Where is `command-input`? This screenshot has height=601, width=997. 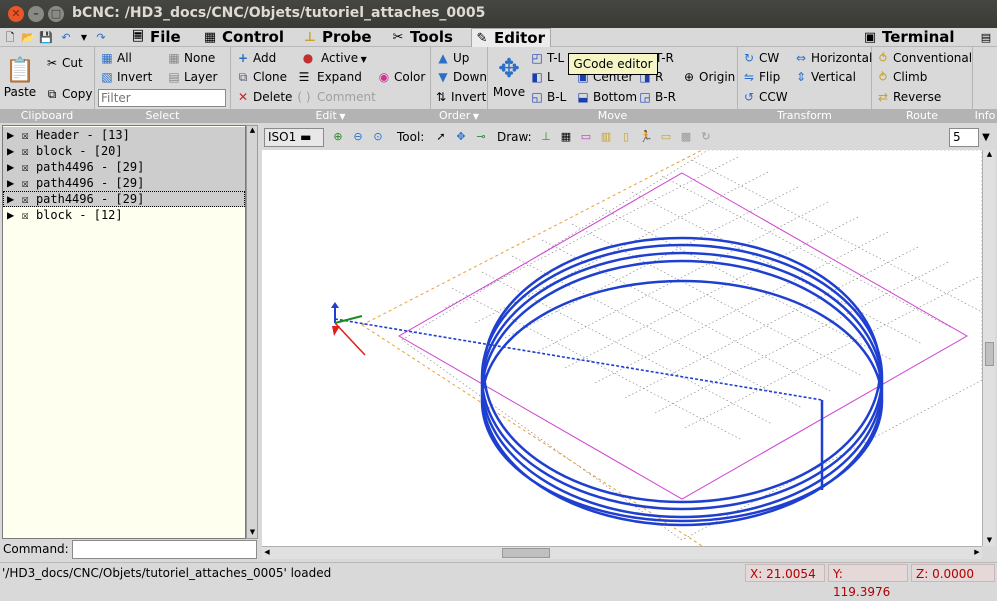
command-input is located at coordinates (164, 549).